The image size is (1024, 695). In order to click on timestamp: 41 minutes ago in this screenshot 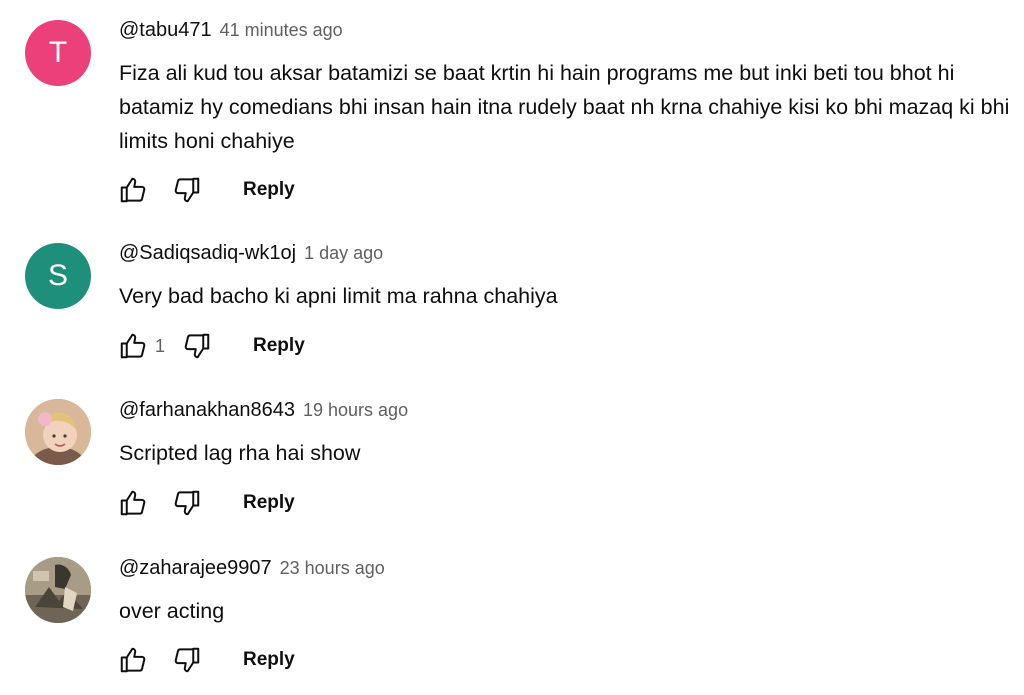, I will do `click(281, 30)`.